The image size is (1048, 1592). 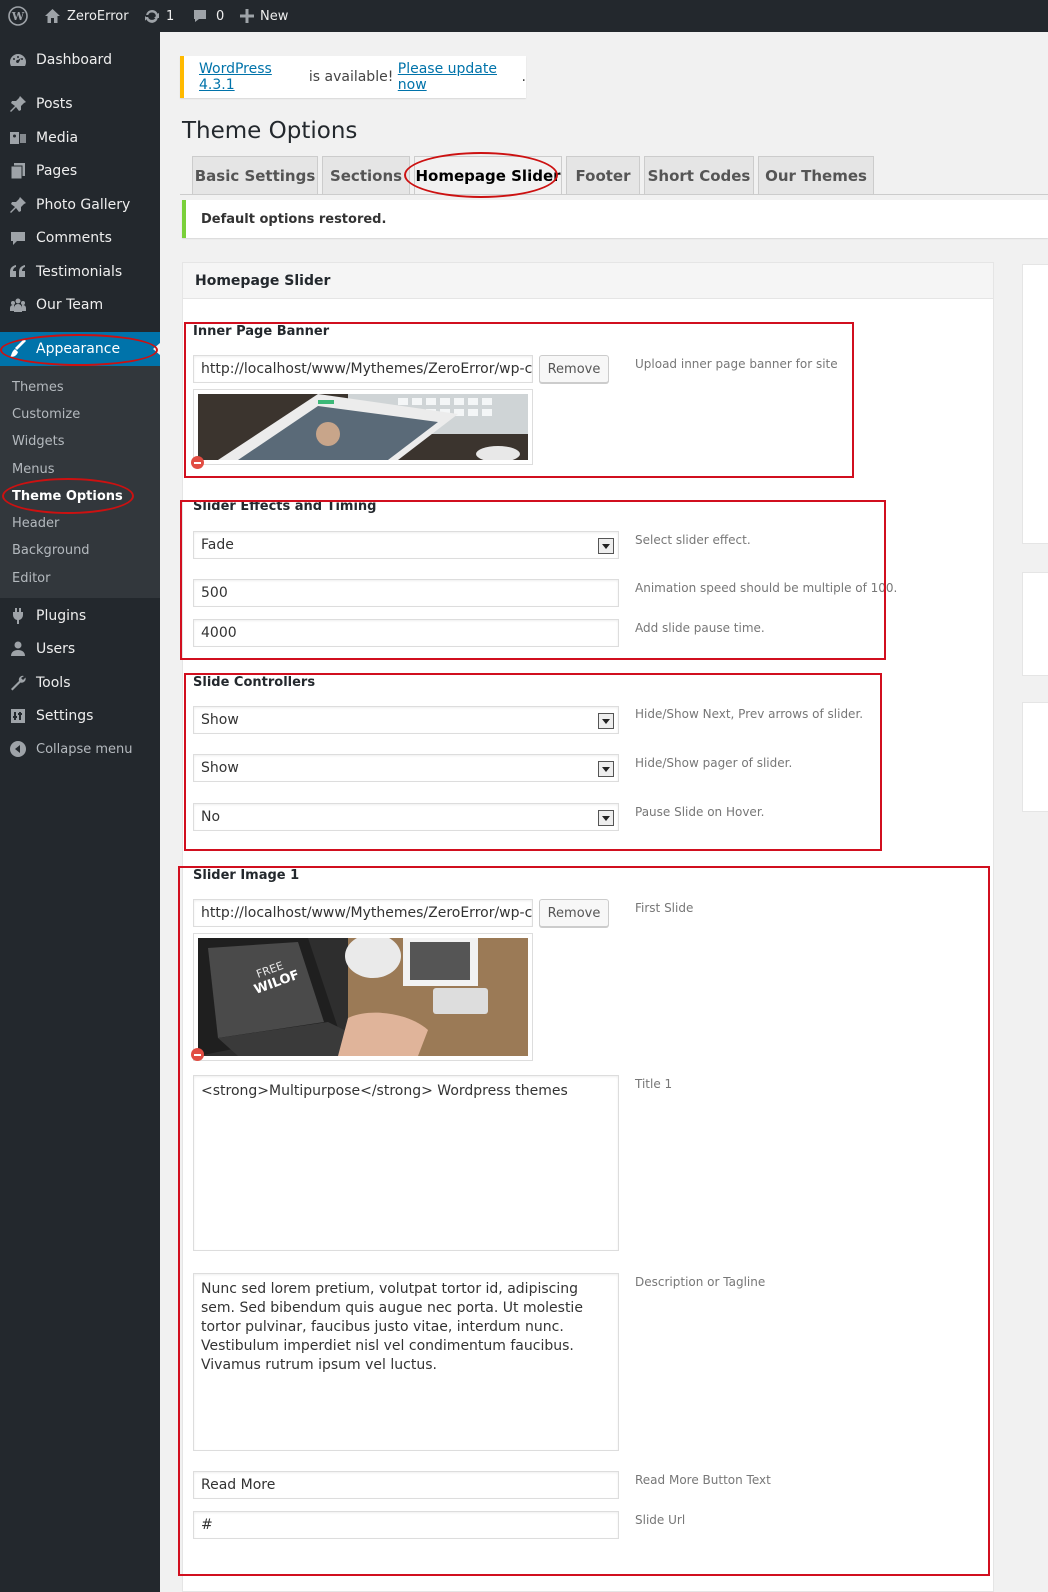 What do you see at coordinates (406, 545) in the screenshot?
I see `slider-effect-select: Fade` at bounding box center [406, 545].